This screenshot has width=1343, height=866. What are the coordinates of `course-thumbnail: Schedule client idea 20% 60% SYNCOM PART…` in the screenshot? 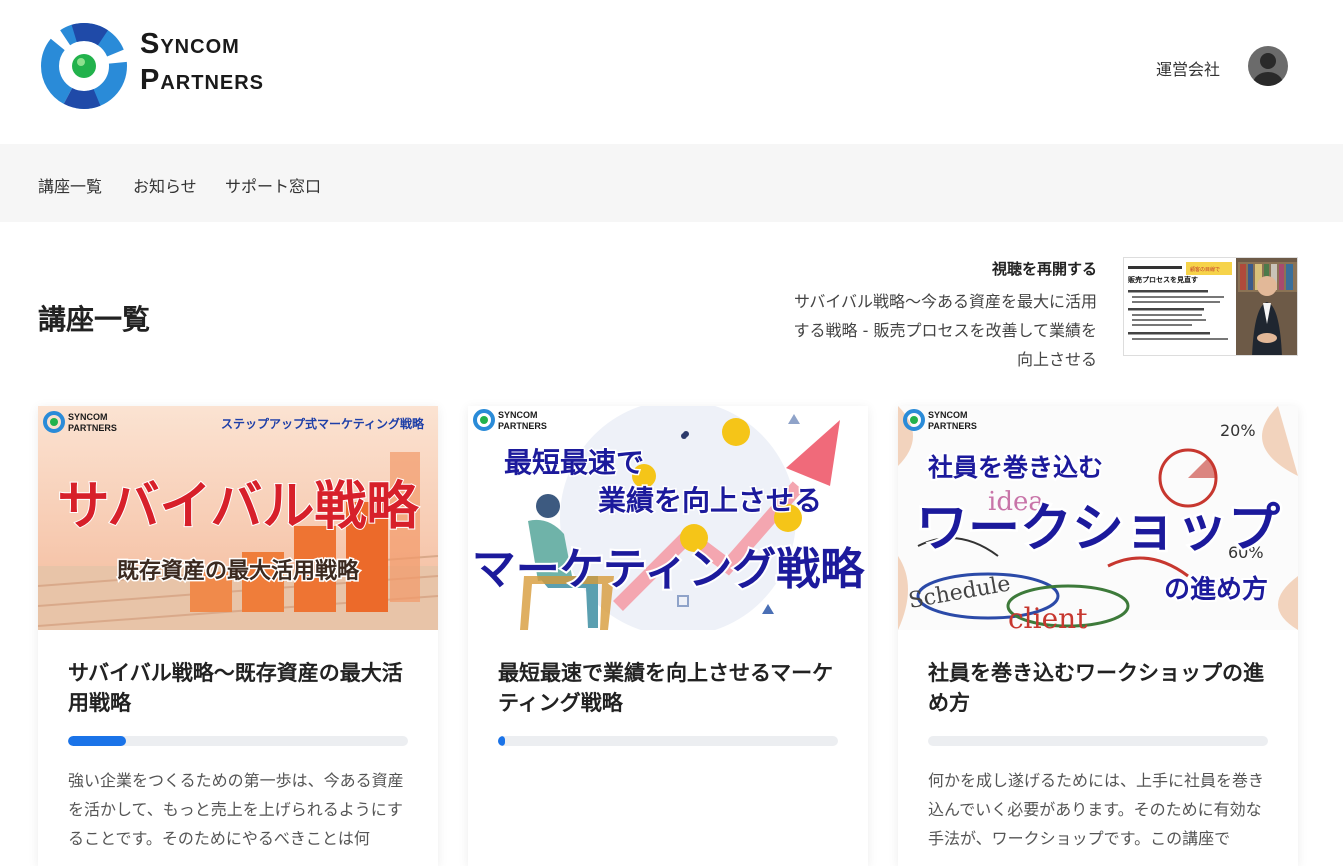 It's located at (1098, 518).